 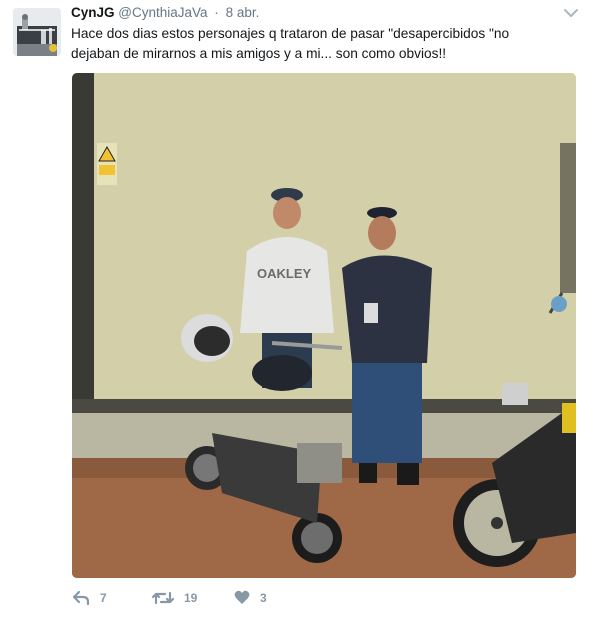 I want to click on like-action: 3, so click(x=250, y=597).